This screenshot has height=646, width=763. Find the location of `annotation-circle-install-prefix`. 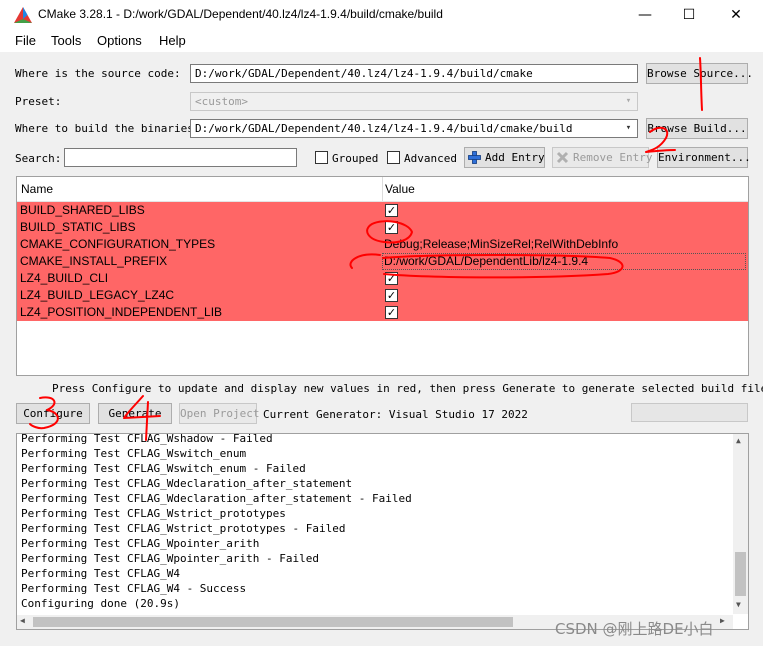

annotation-circle-install-prefix is located at coordinates (486, 266).